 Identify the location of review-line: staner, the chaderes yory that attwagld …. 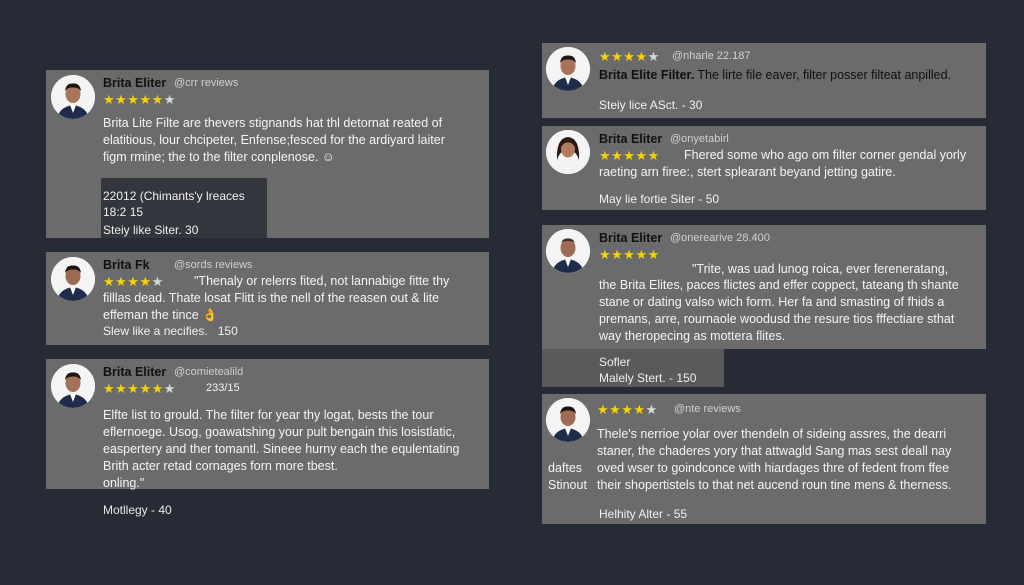
(774, 451).